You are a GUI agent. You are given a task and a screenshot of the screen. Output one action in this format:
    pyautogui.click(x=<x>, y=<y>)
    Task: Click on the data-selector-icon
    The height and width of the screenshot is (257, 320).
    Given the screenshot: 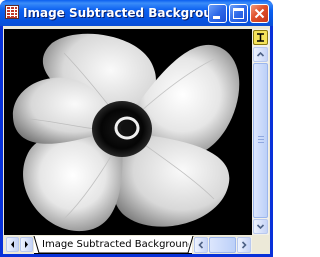 What is the action you would take?
    pyautogui.click(x=260, y=37)
    